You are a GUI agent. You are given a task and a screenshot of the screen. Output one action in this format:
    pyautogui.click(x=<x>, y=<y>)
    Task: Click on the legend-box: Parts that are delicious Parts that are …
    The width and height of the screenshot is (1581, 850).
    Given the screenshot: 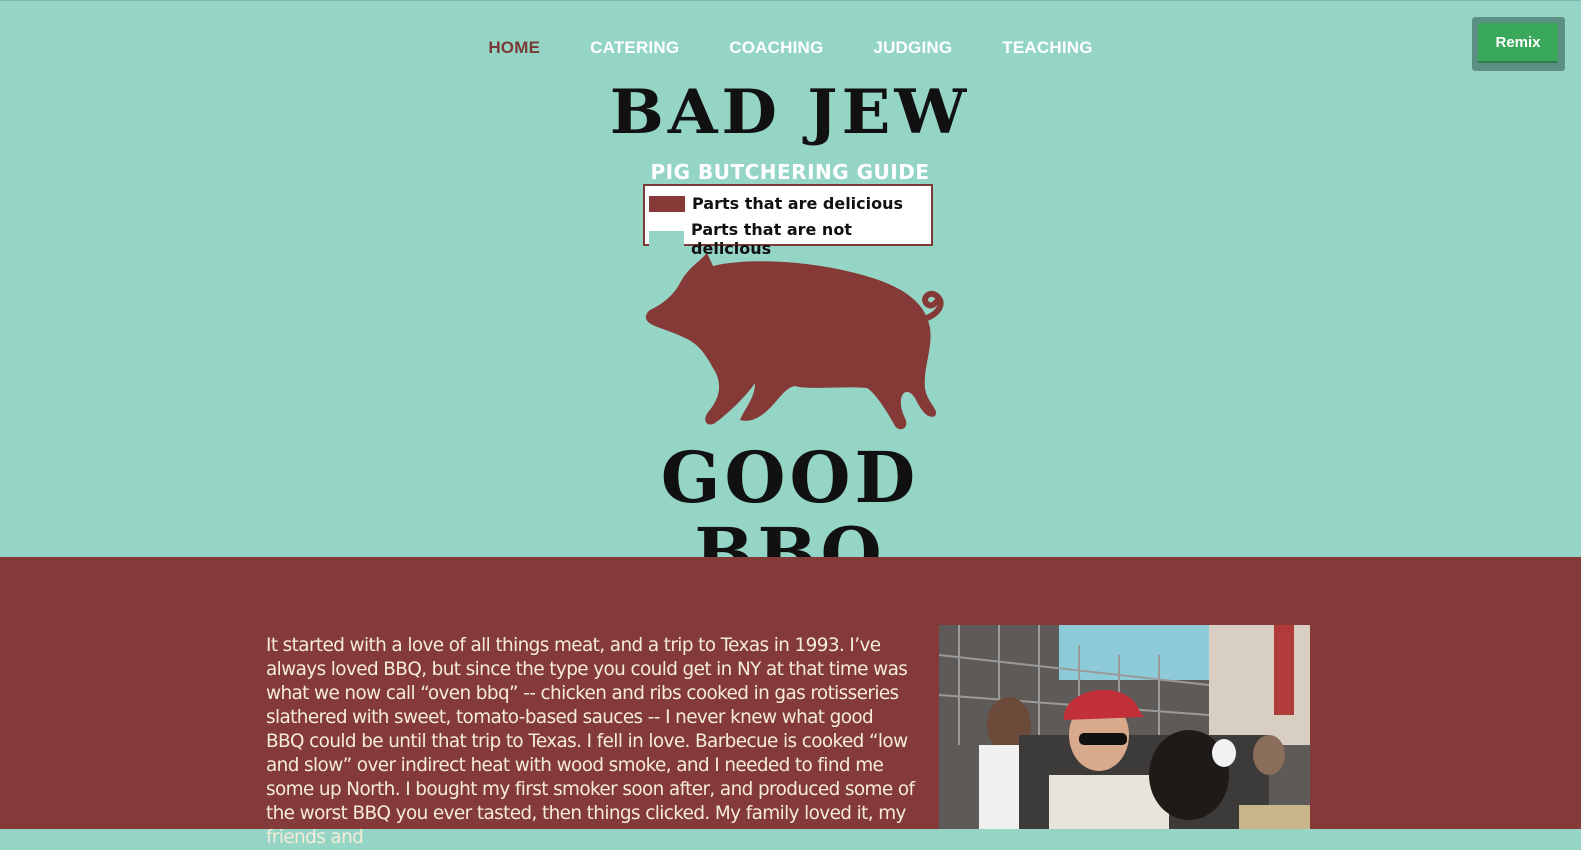 What is the action you would take?
    pyautogui.click(x=788, y=221)
    